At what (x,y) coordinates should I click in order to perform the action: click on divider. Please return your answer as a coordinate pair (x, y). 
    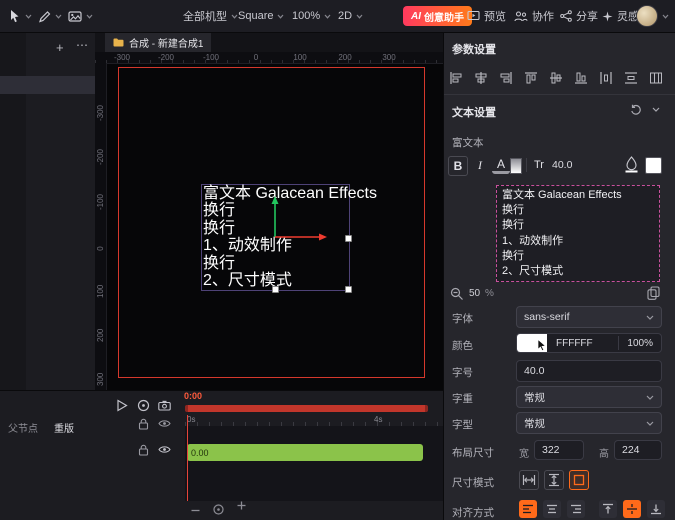
    Looking at the image, I should click on (559, 94).